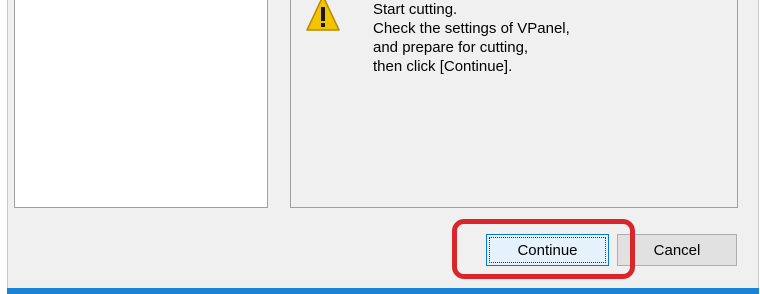 The image size is (760, 294). I want to click on window-bottom-border, so click(383, 291).